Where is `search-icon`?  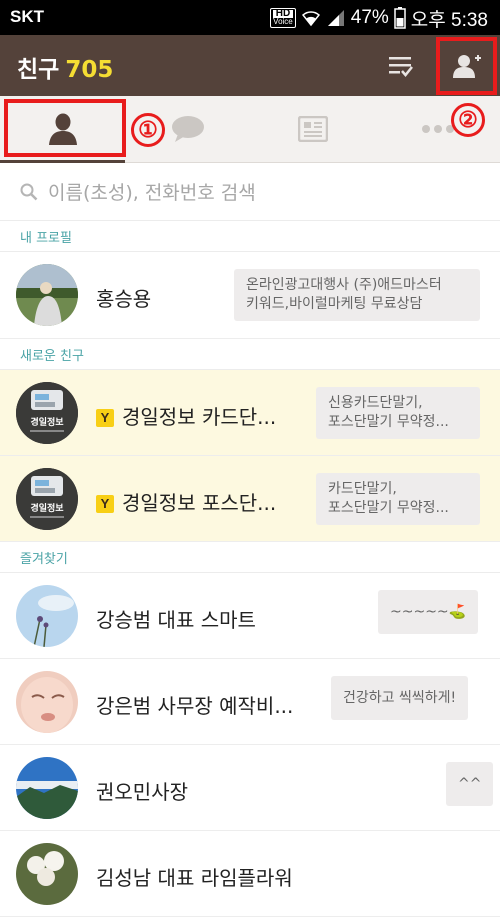 search-icon is located at coordinates (29, 191).